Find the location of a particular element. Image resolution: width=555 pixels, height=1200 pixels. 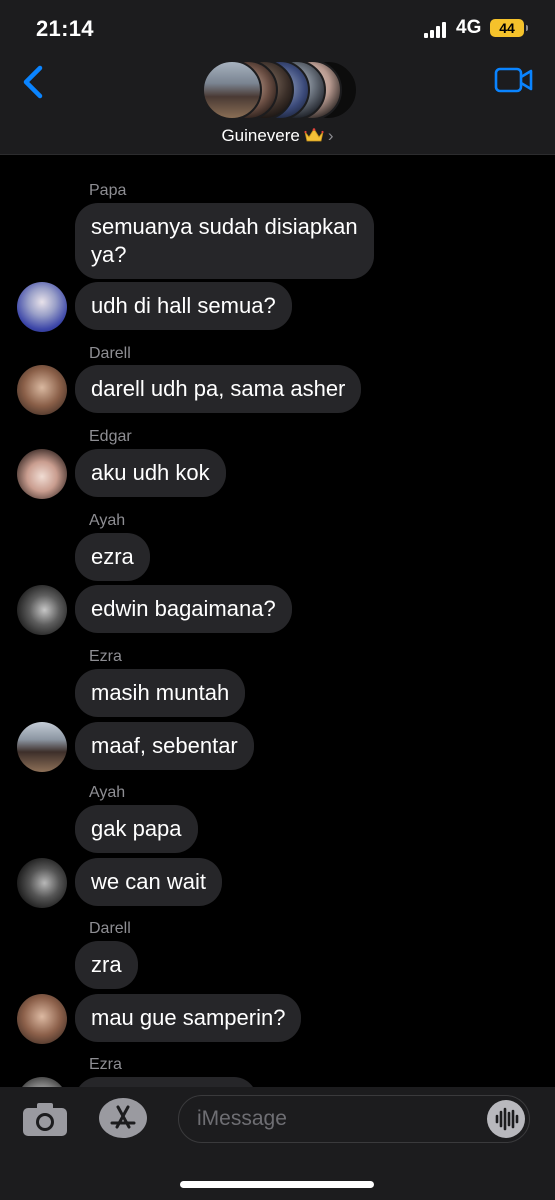

message-bubble: we can wait is located at coordinates (148, 882).